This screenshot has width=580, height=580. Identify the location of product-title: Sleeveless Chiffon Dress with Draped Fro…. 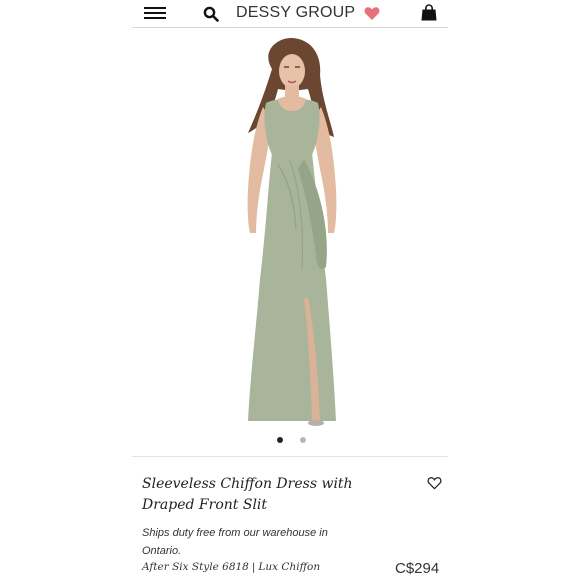
(247, 494).